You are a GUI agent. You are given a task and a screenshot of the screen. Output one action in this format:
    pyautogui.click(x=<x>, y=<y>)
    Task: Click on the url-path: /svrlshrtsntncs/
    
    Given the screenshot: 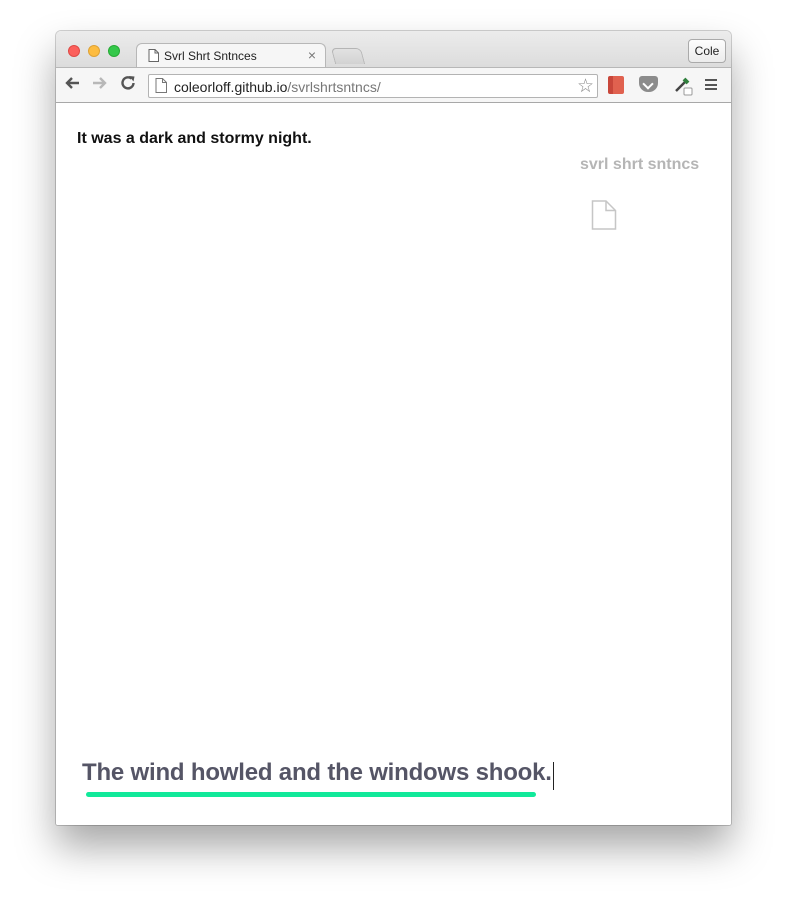 What is the action you would take?
    pyautogui.click(x=334, y=87)
    